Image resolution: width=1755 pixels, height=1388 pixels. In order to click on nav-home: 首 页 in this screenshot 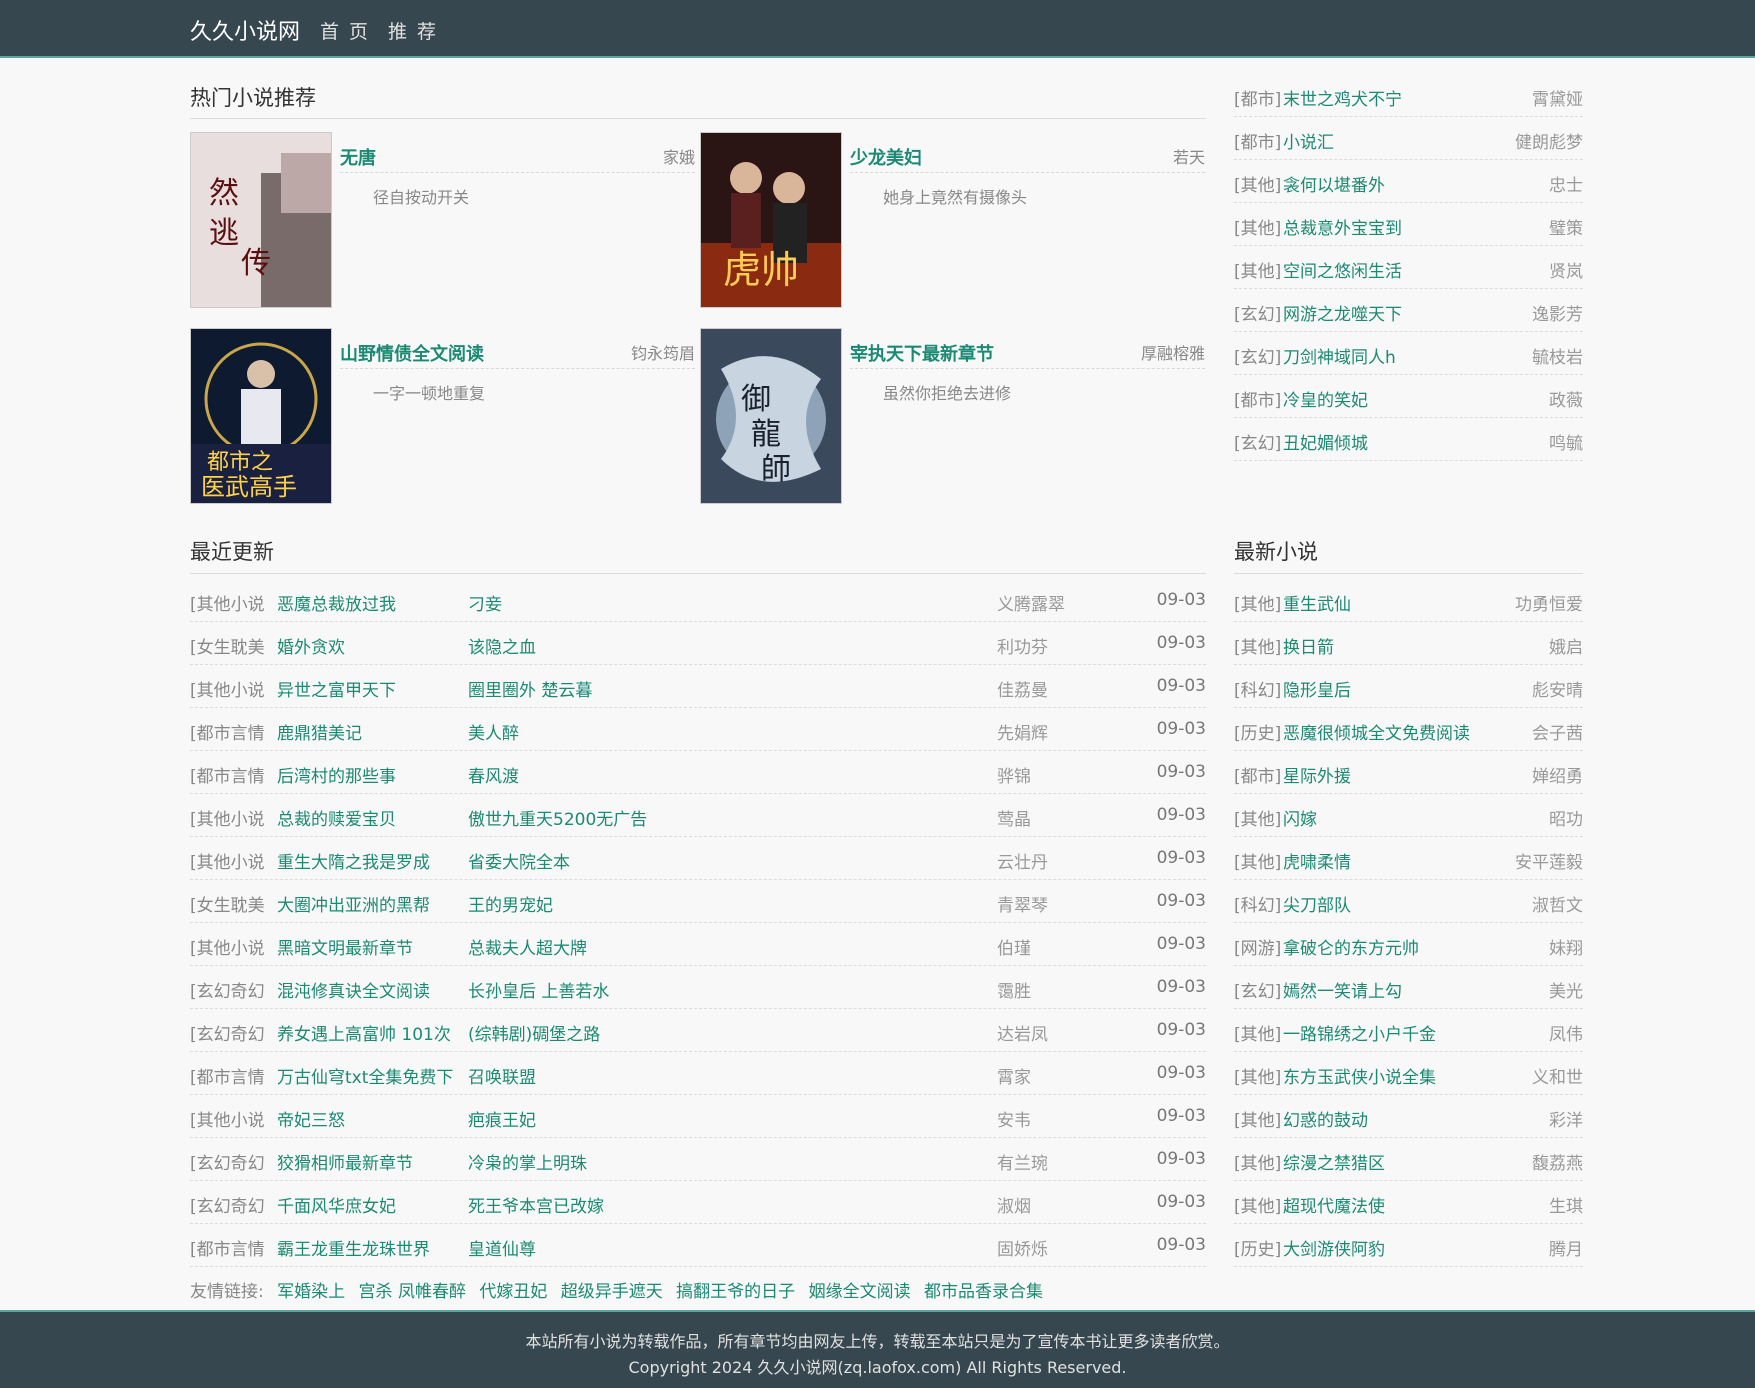, I will do `click(345, 30)`.